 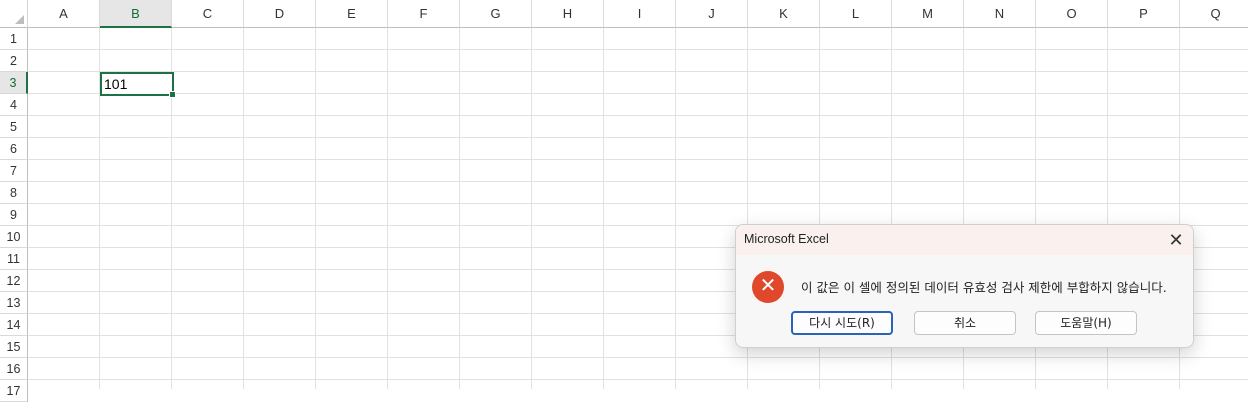 What do you see at coordinates (172, 94) in the screenshot?
I see `fill-handle` at bounding box center [172, 94].